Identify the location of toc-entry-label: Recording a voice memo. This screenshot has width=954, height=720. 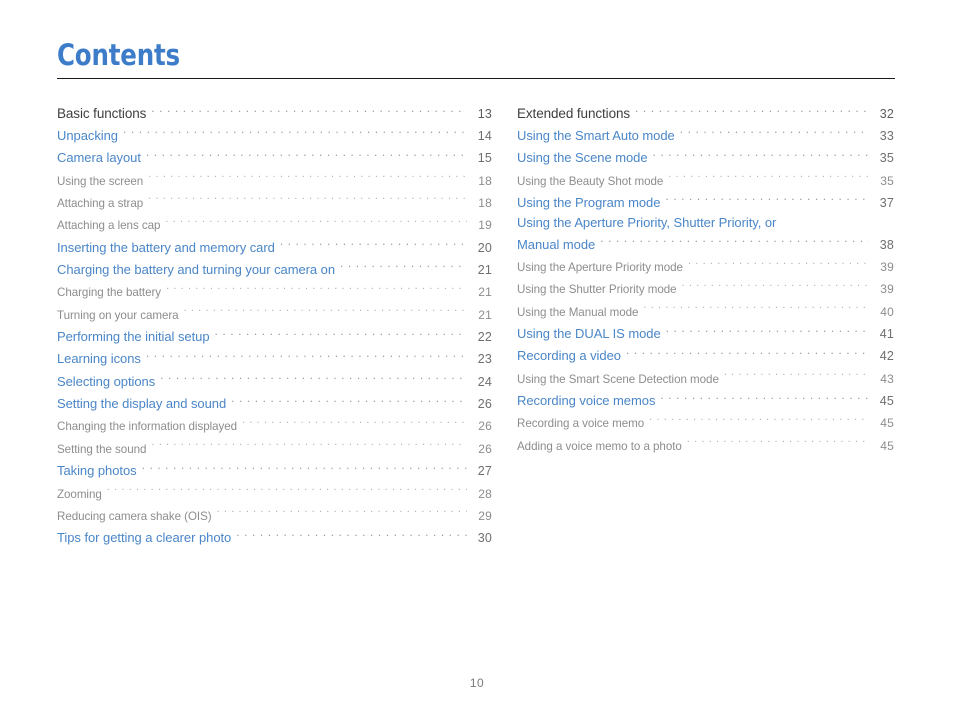
(581, 424).